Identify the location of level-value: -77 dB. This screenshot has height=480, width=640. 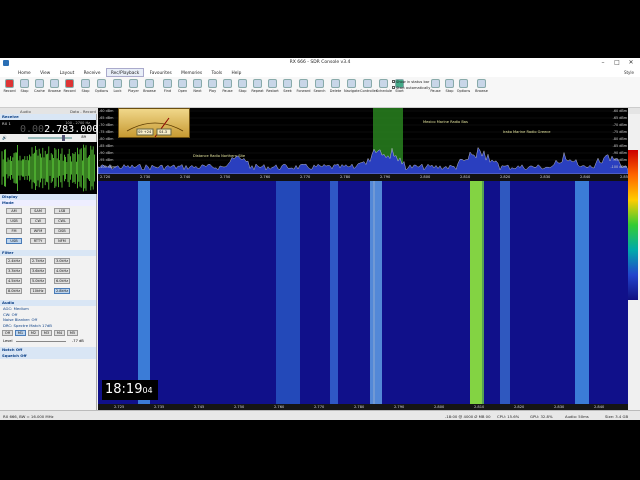
(78, 341).